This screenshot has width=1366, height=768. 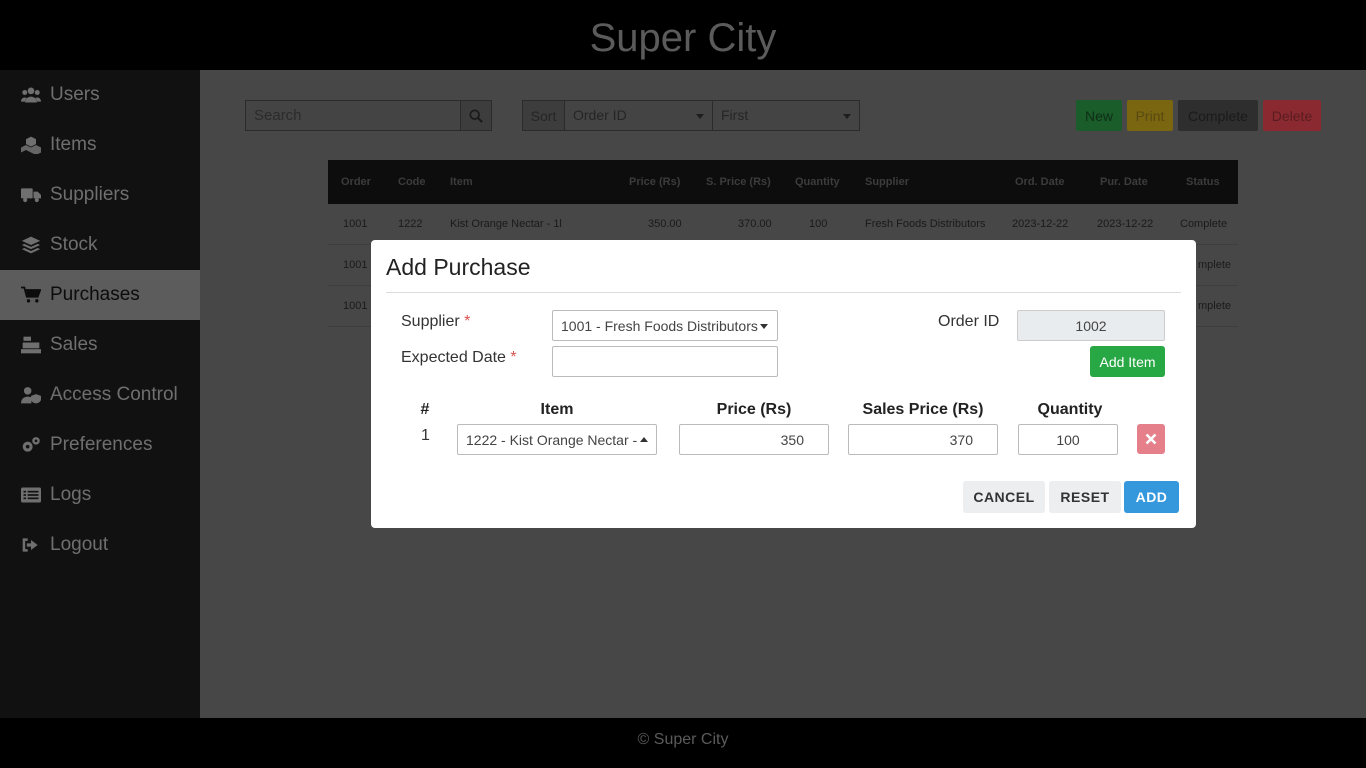 What do you see at coordinates (817, 182) in the screenshot?
I see `col-quantity: Quantity` at bounding box center [817, 182].